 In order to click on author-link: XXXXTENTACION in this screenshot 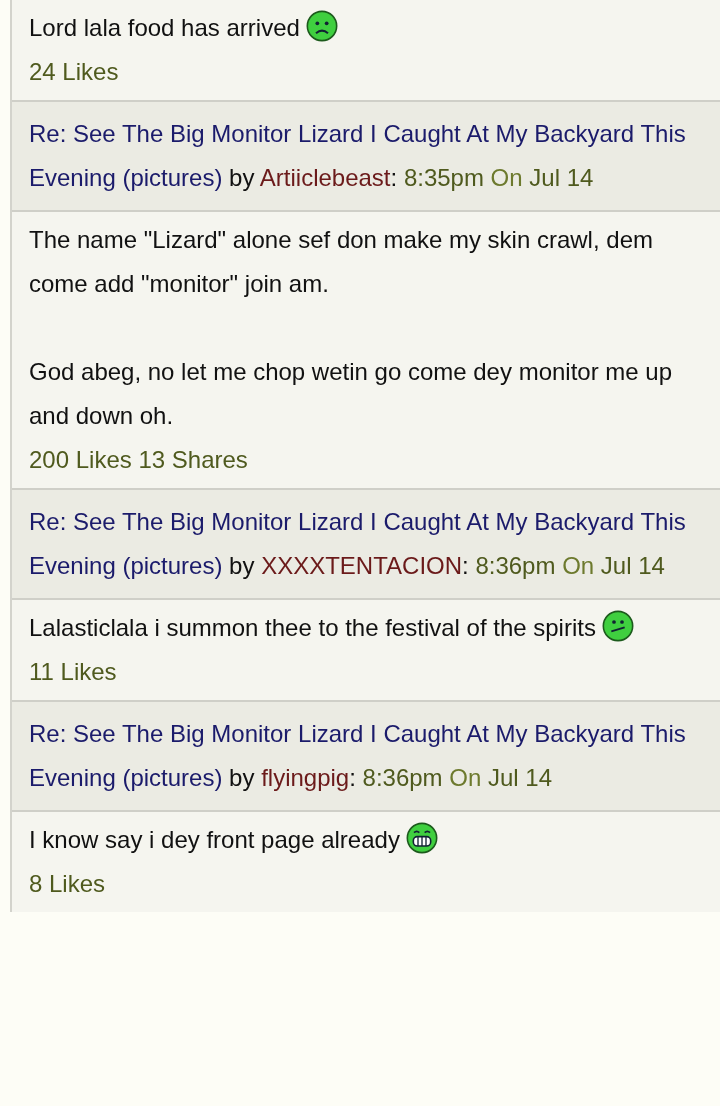, I will do `click(362, 565)`.